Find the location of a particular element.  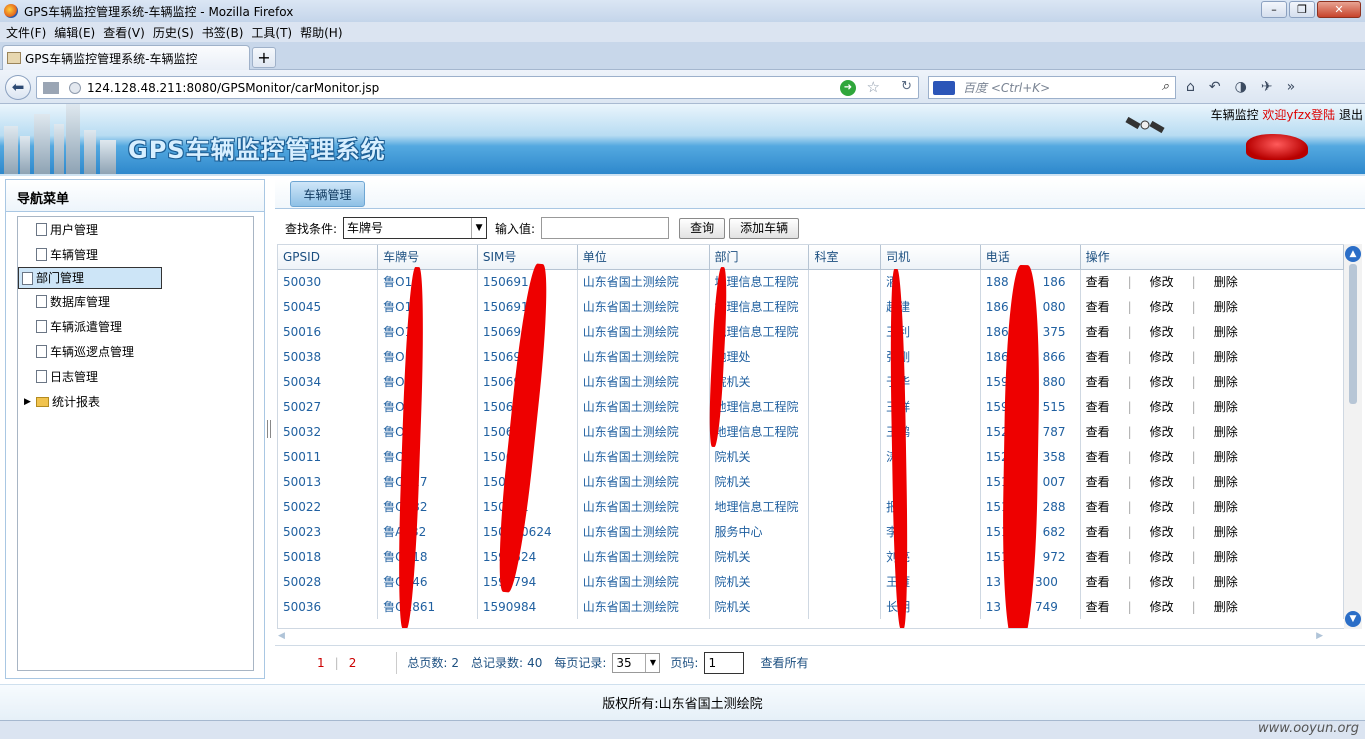

scroll-up-icon: ▲ is located at coordinates (1353, 254).